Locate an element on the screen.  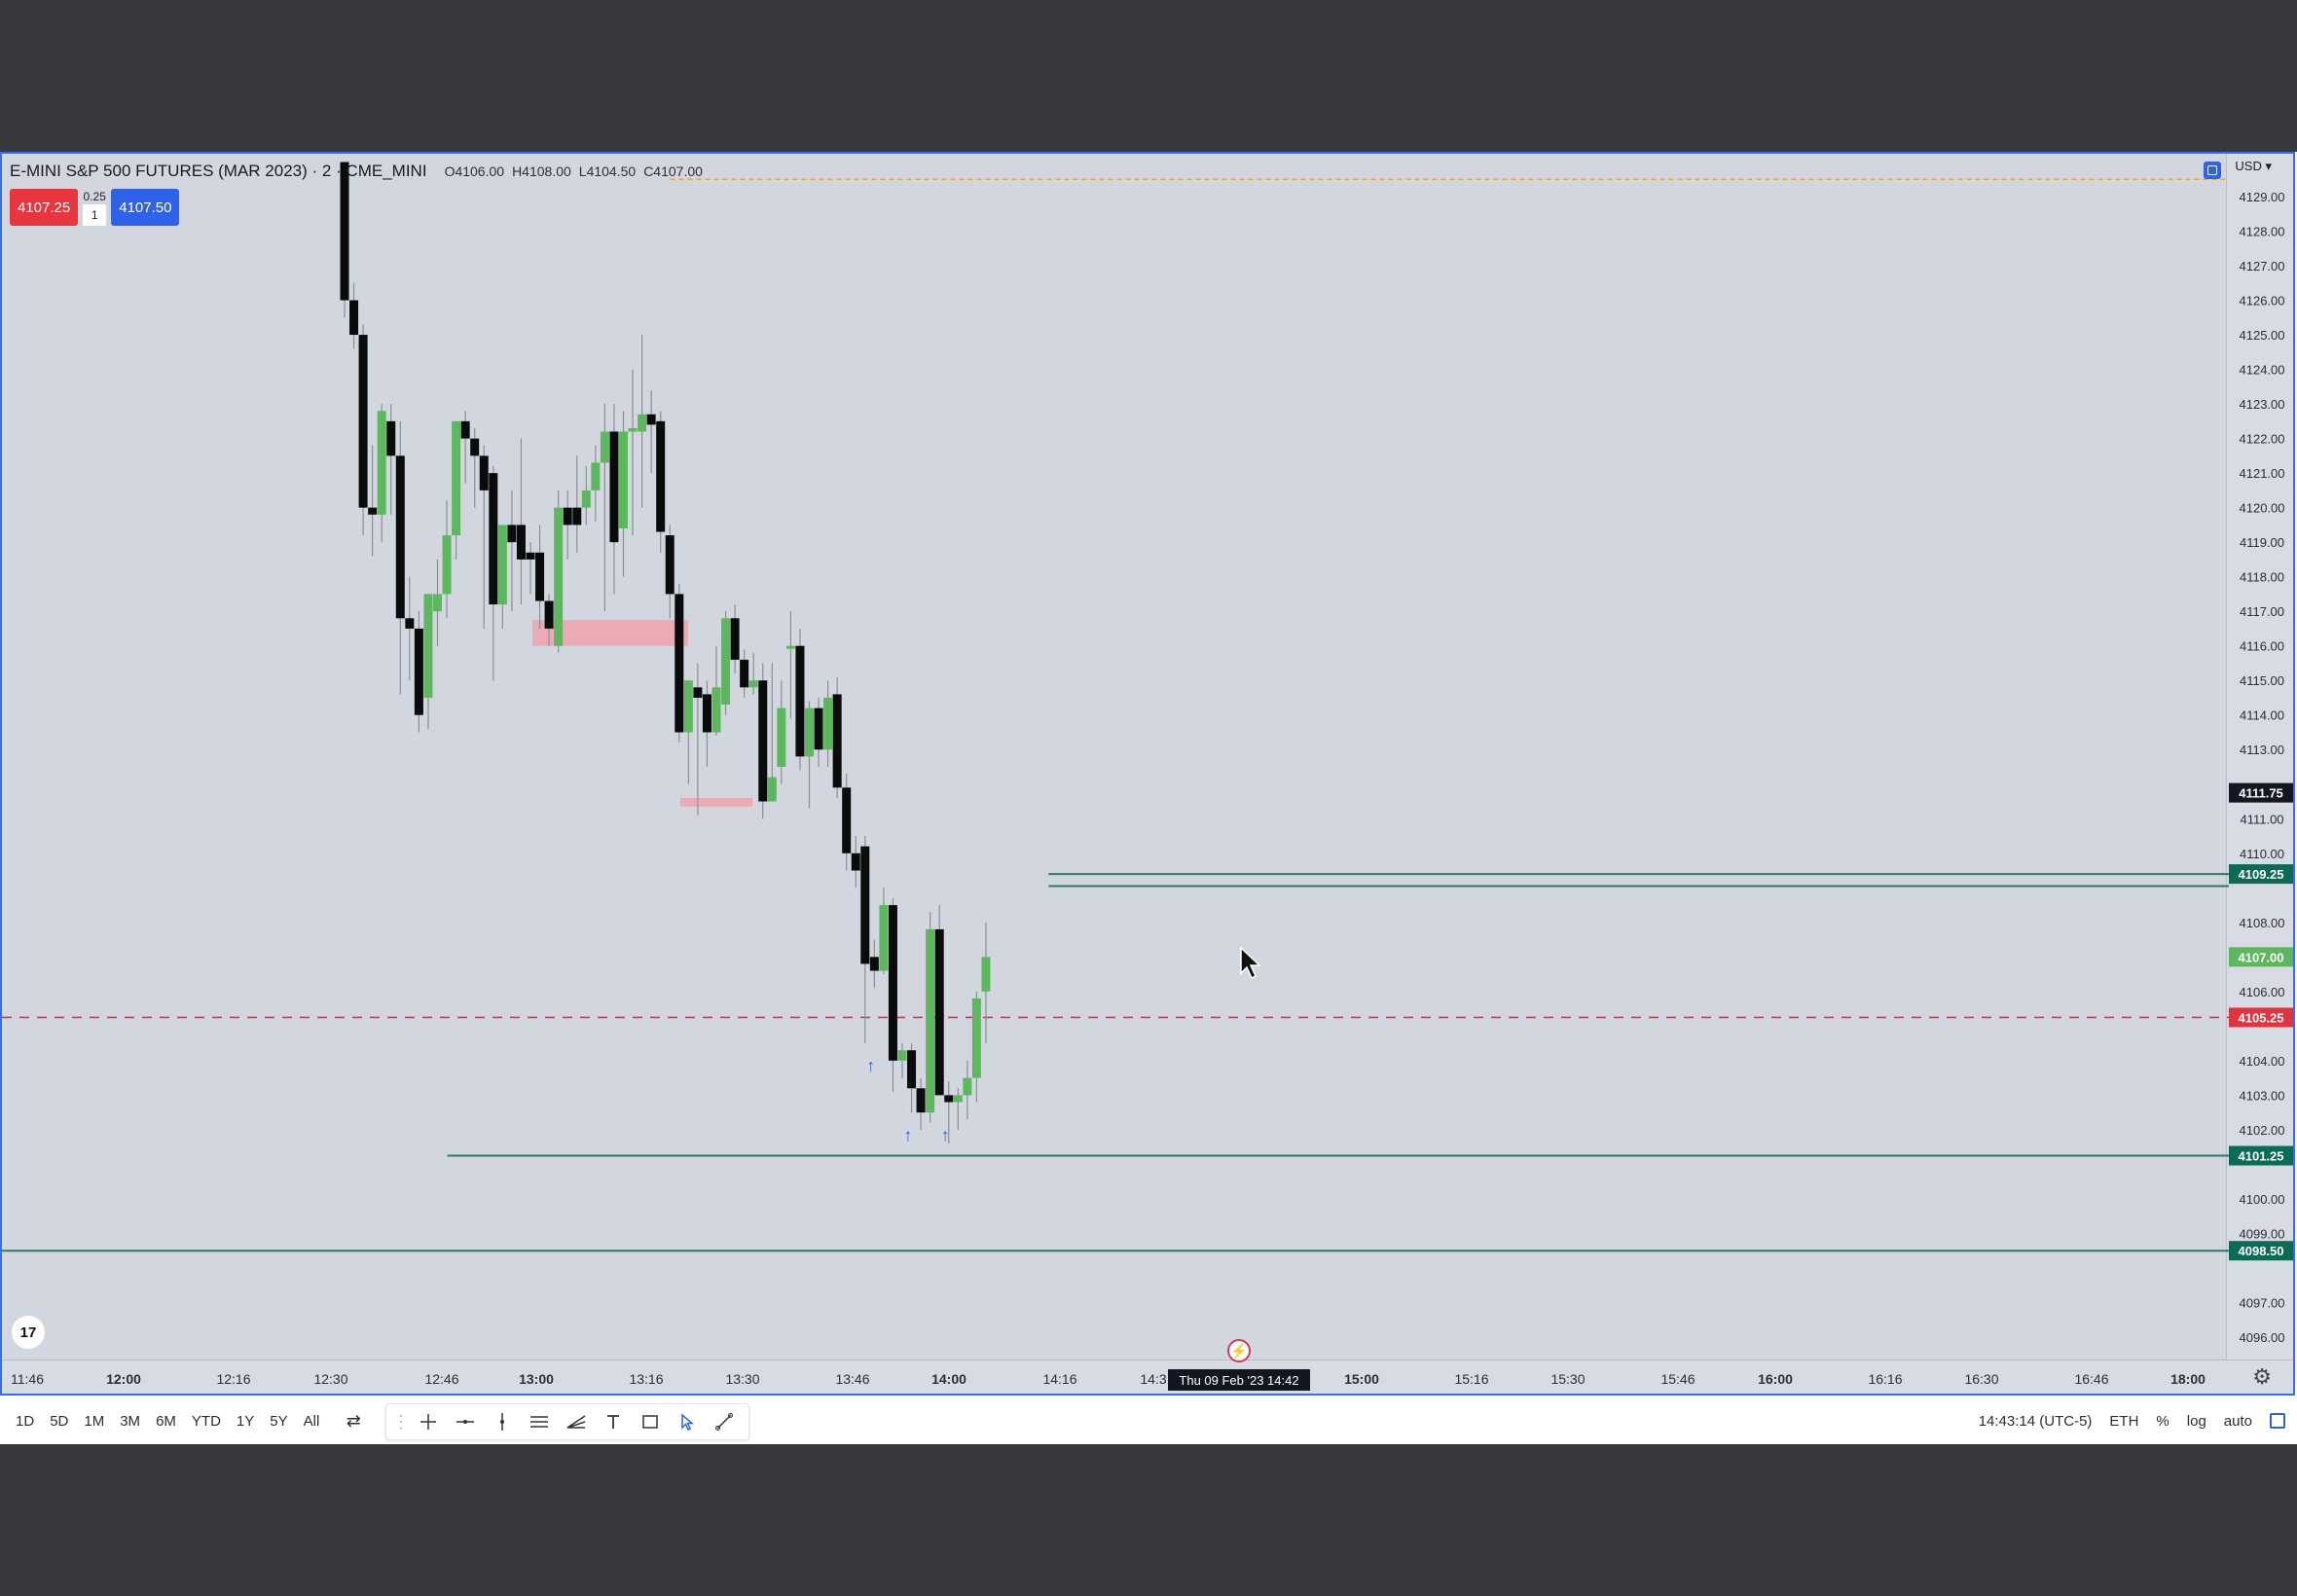
timeframe-3m: 3M is located at coordinates (130, 1421).